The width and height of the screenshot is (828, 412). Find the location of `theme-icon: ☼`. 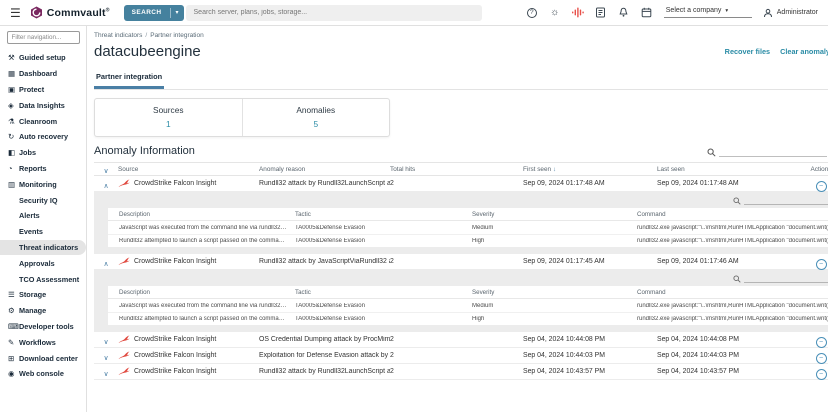

theme-icon: ☼ is located at coordinates (555, 13).